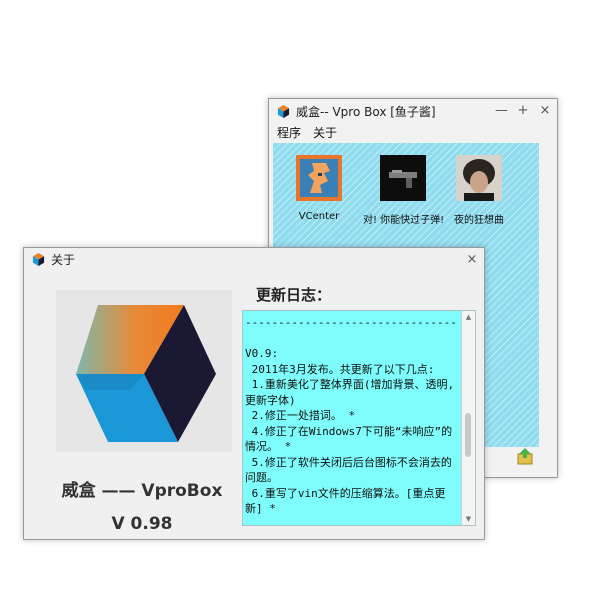  Describe the element at coordinates (404, 220) in the screenshot. I see `tile-bullet-game-label: 对! 你能快过子弹!` at that location.